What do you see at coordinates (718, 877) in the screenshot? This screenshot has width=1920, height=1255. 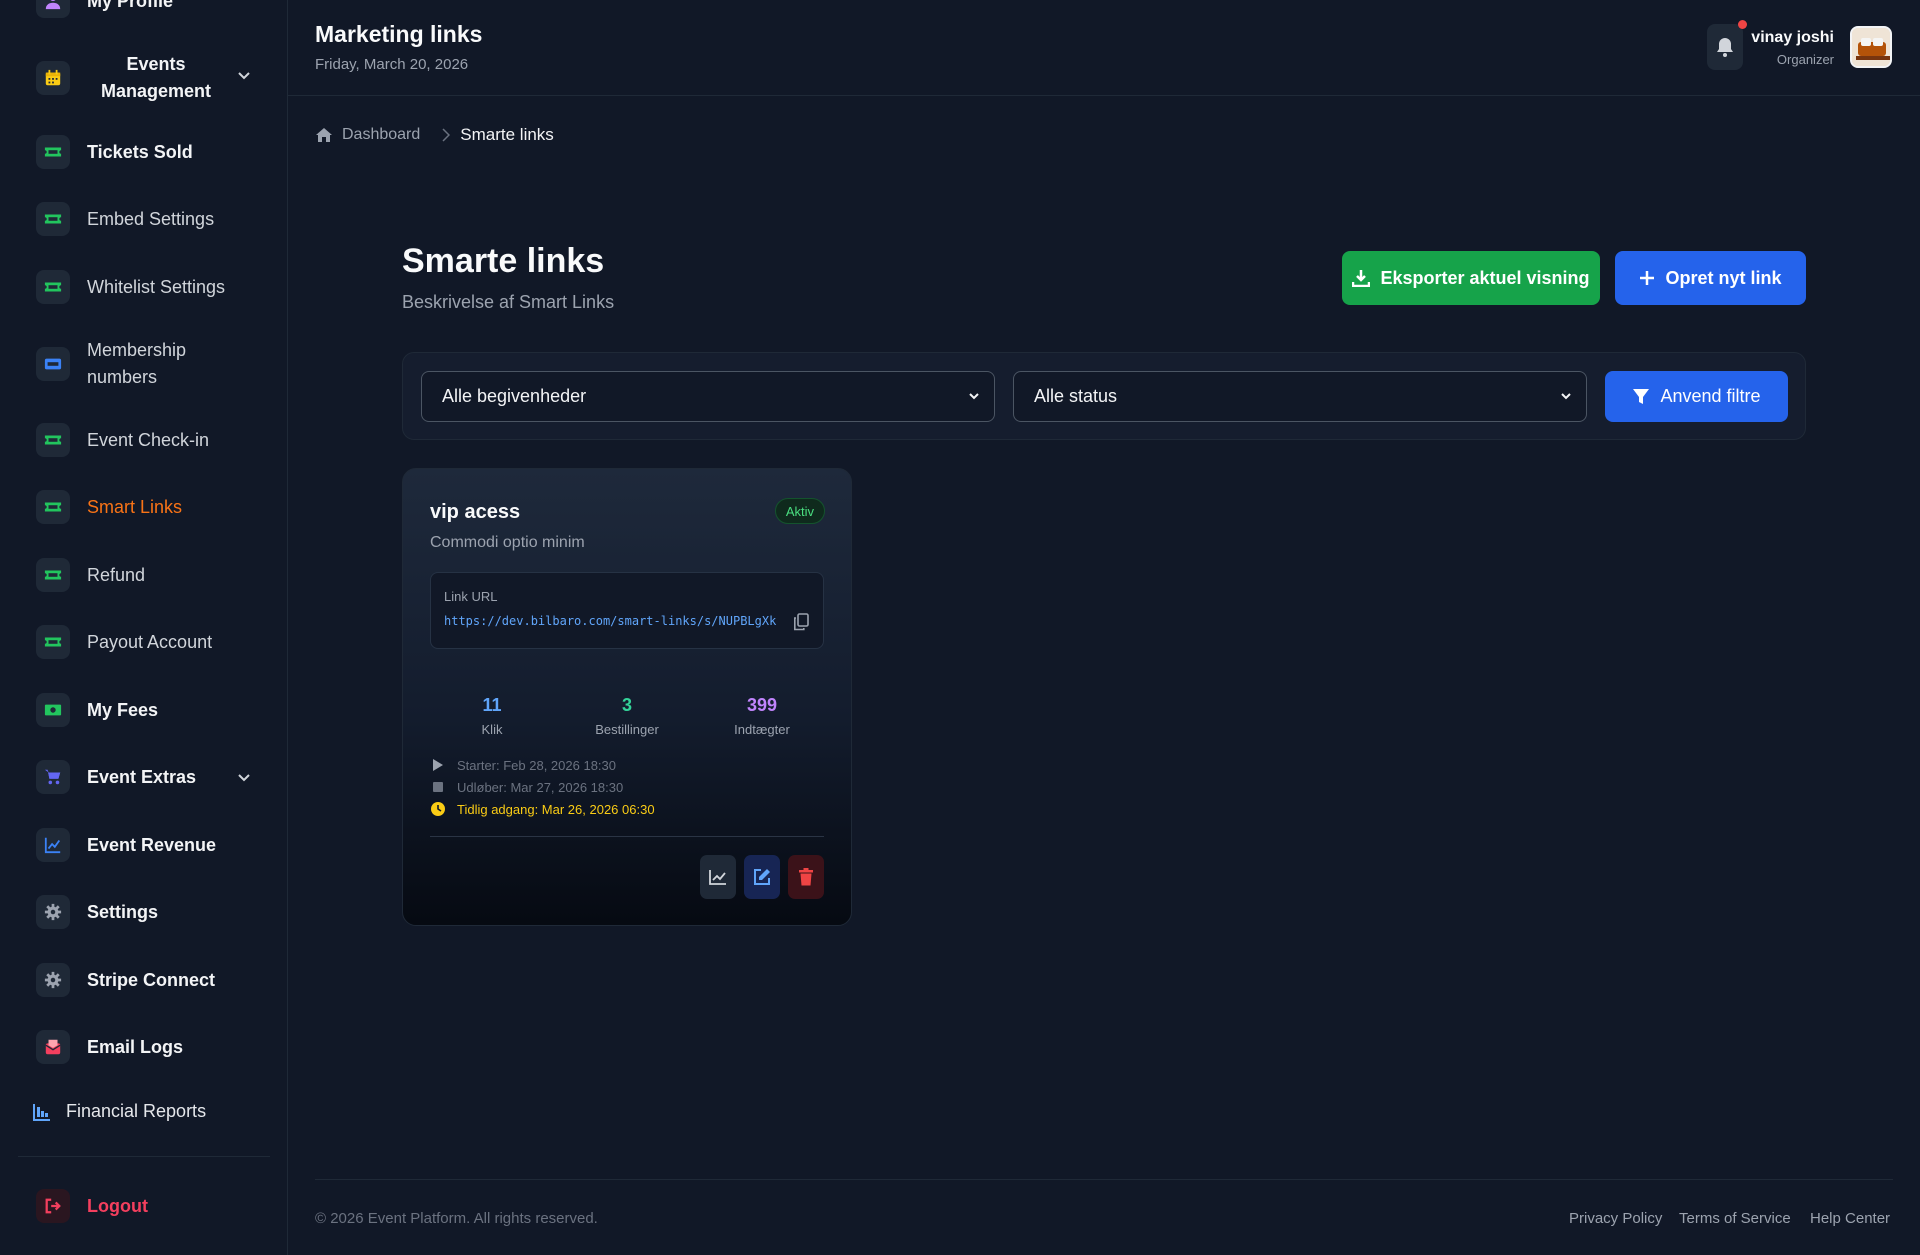 I see `view-stats-button` at bounding box center [718, 877].